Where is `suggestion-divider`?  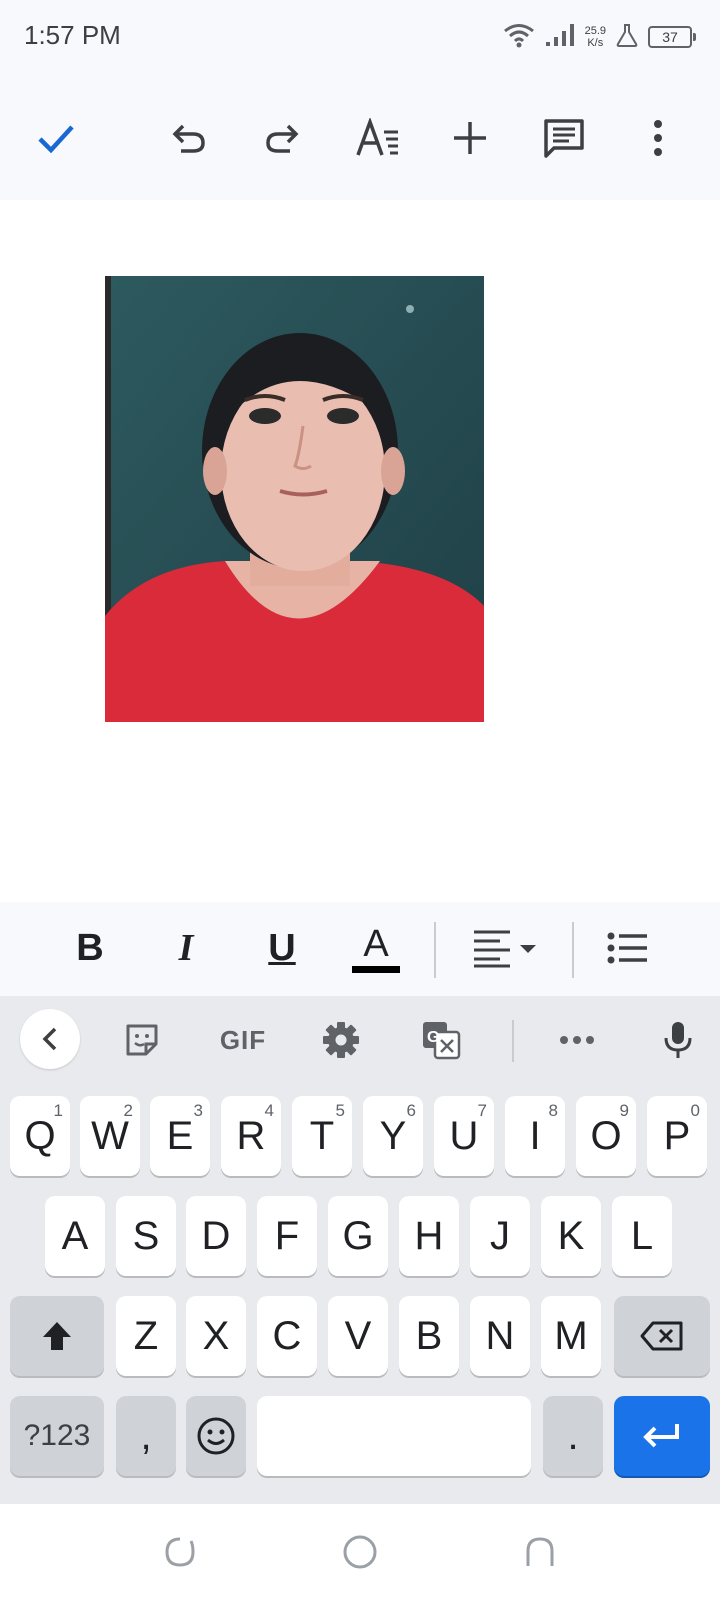 suggestion-divider is located at coordinates (513, 1041).